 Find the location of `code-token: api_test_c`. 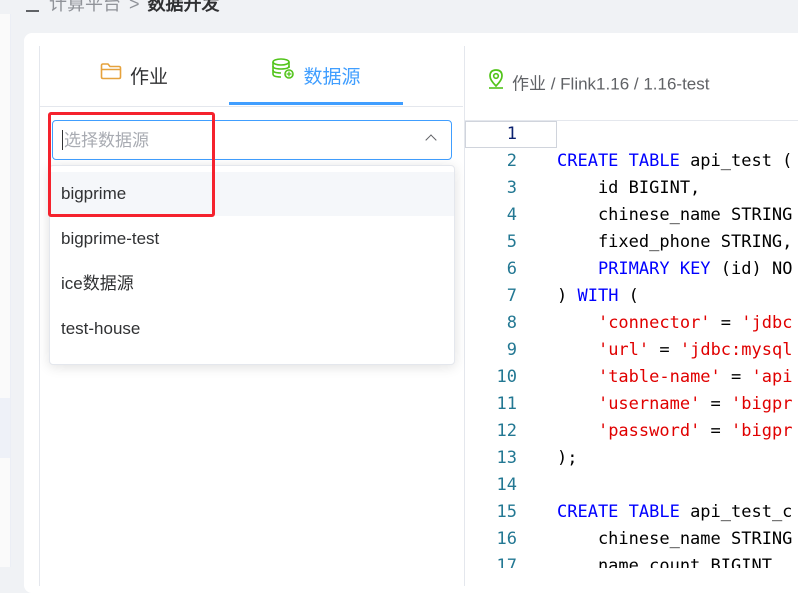

code-token: api_test_c is located at coordinates (736, 512).